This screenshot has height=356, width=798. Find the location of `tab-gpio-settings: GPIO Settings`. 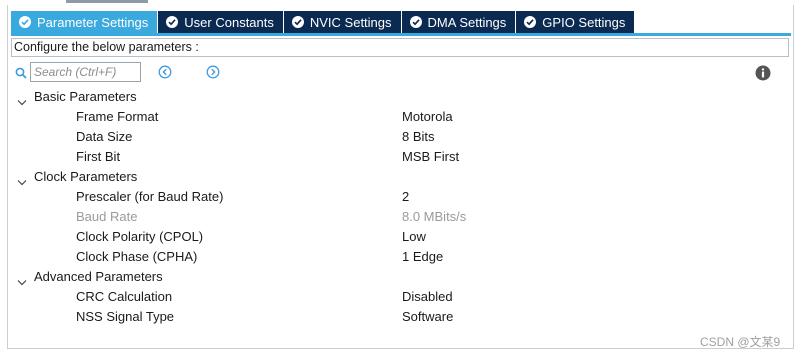

tab-gpio-settings: GPIO Settings is located at coordinates (576, 22).